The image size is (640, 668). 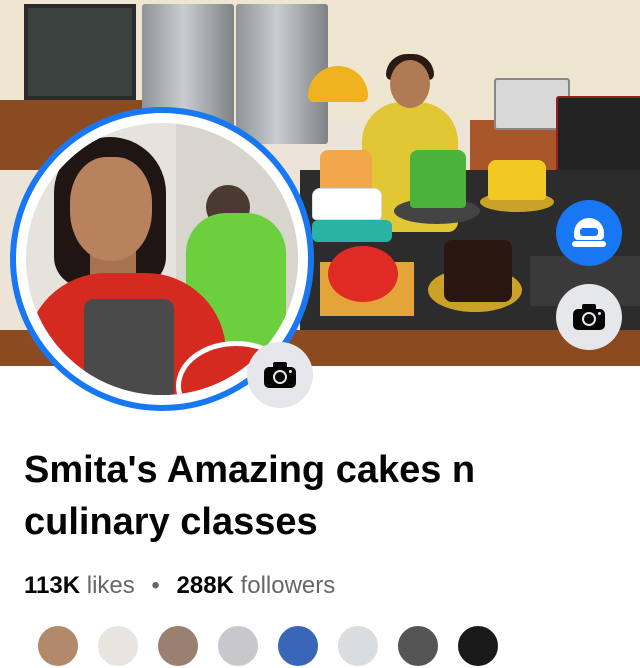 What do you see at coordinates (205, 585) in the screenshot?
I see `followers-count: 288K` at bounding box center [205, 585].